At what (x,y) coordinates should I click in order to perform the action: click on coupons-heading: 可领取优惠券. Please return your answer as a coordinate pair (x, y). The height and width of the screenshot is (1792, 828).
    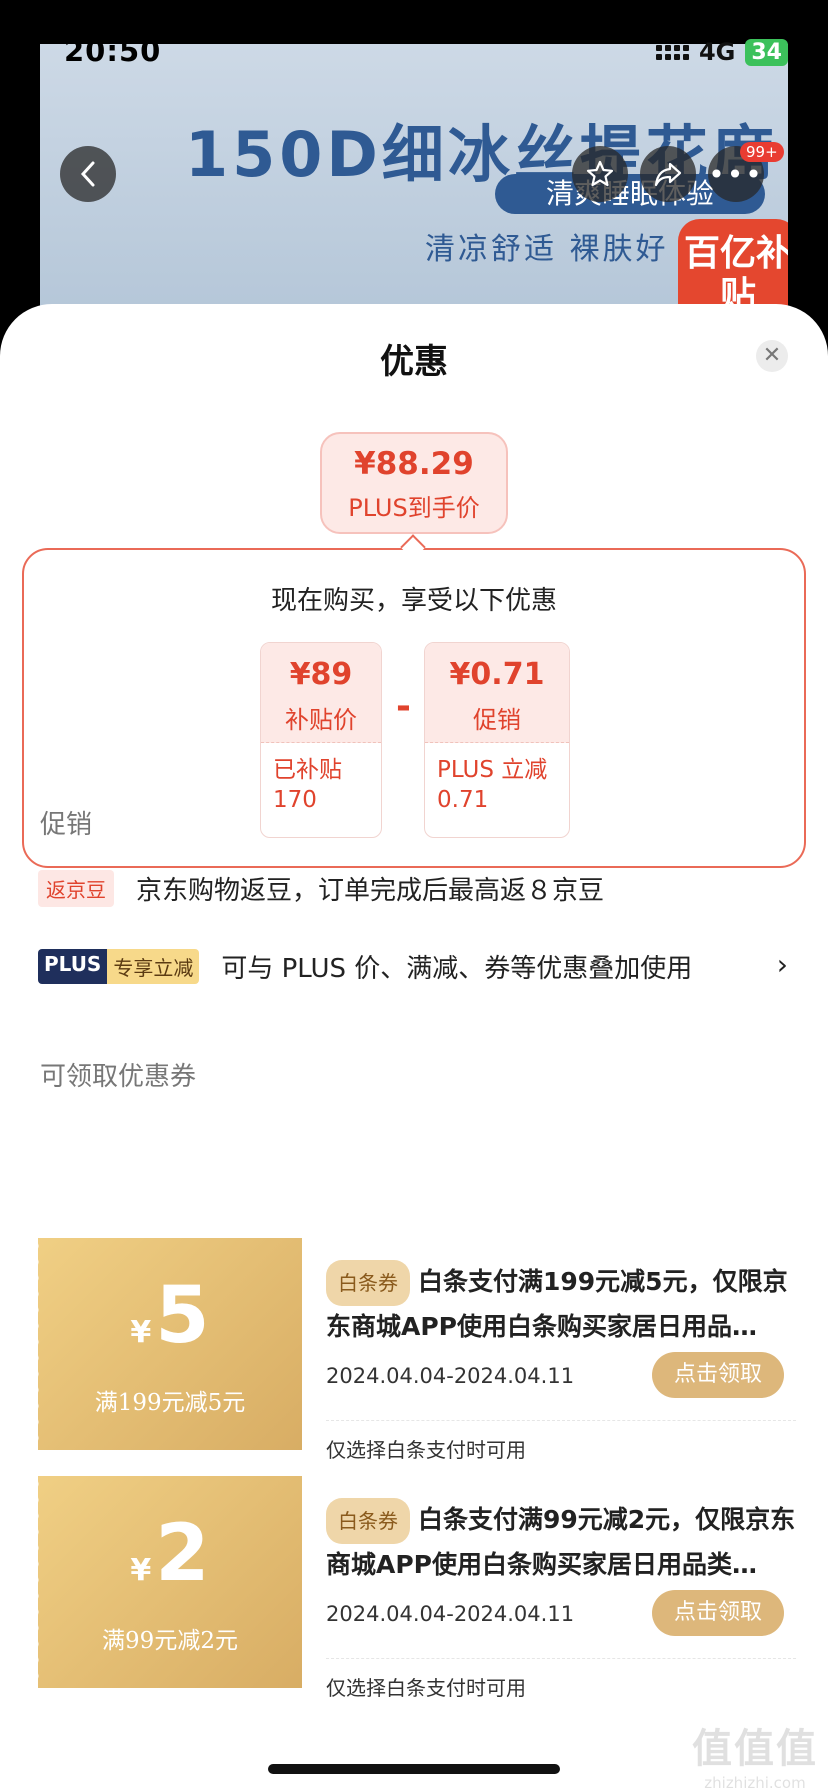
    Looking at the image, I should click on (118, 1077).